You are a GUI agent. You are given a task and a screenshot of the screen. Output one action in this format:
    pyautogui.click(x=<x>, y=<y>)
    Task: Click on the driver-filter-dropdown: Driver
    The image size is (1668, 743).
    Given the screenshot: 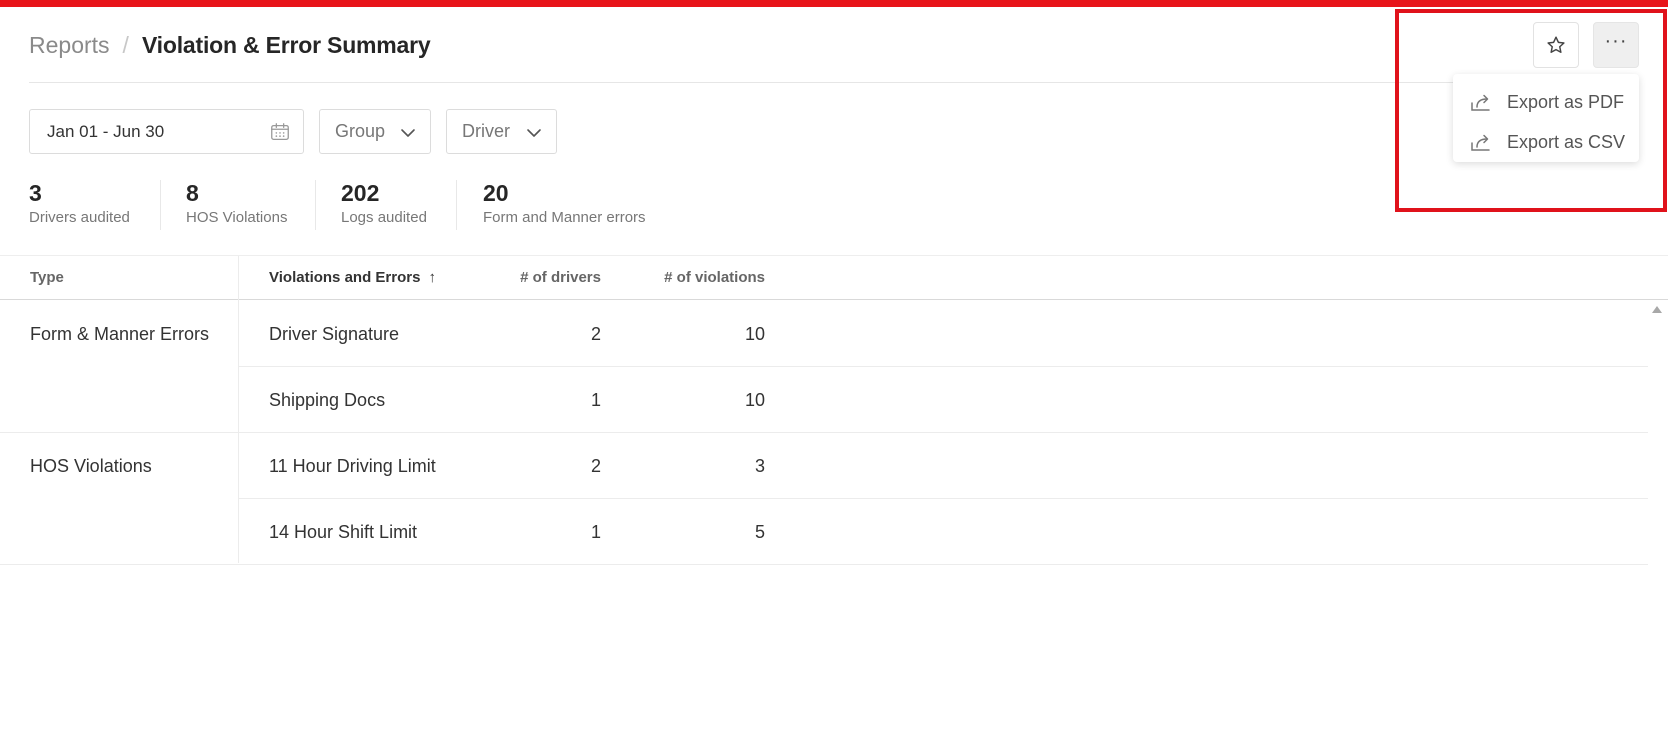 What is the action you would take?
    pyautogui.click(x=501, y=131)
    